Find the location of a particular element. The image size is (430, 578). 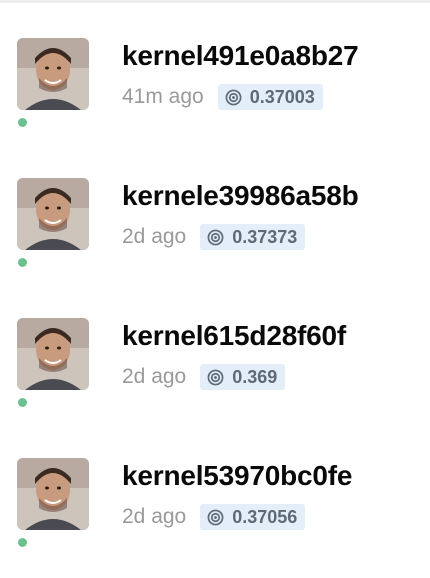

score-badge: 0.369 is located at coordinates (243, 377).